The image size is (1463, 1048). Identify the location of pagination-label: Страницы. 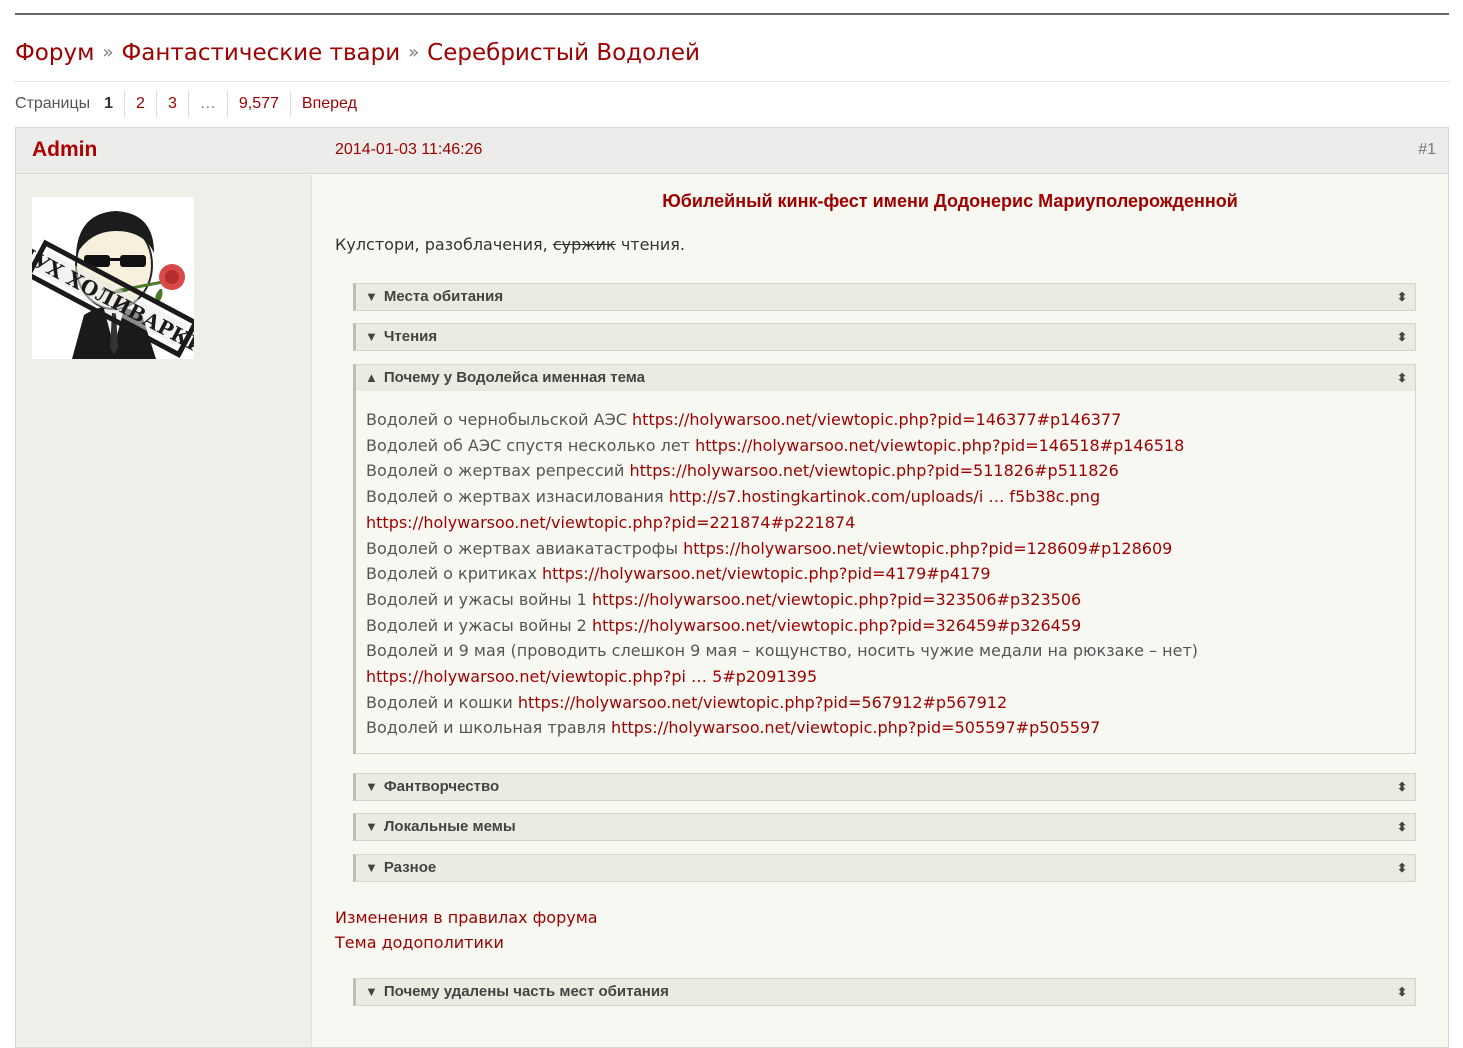
(53, 103).